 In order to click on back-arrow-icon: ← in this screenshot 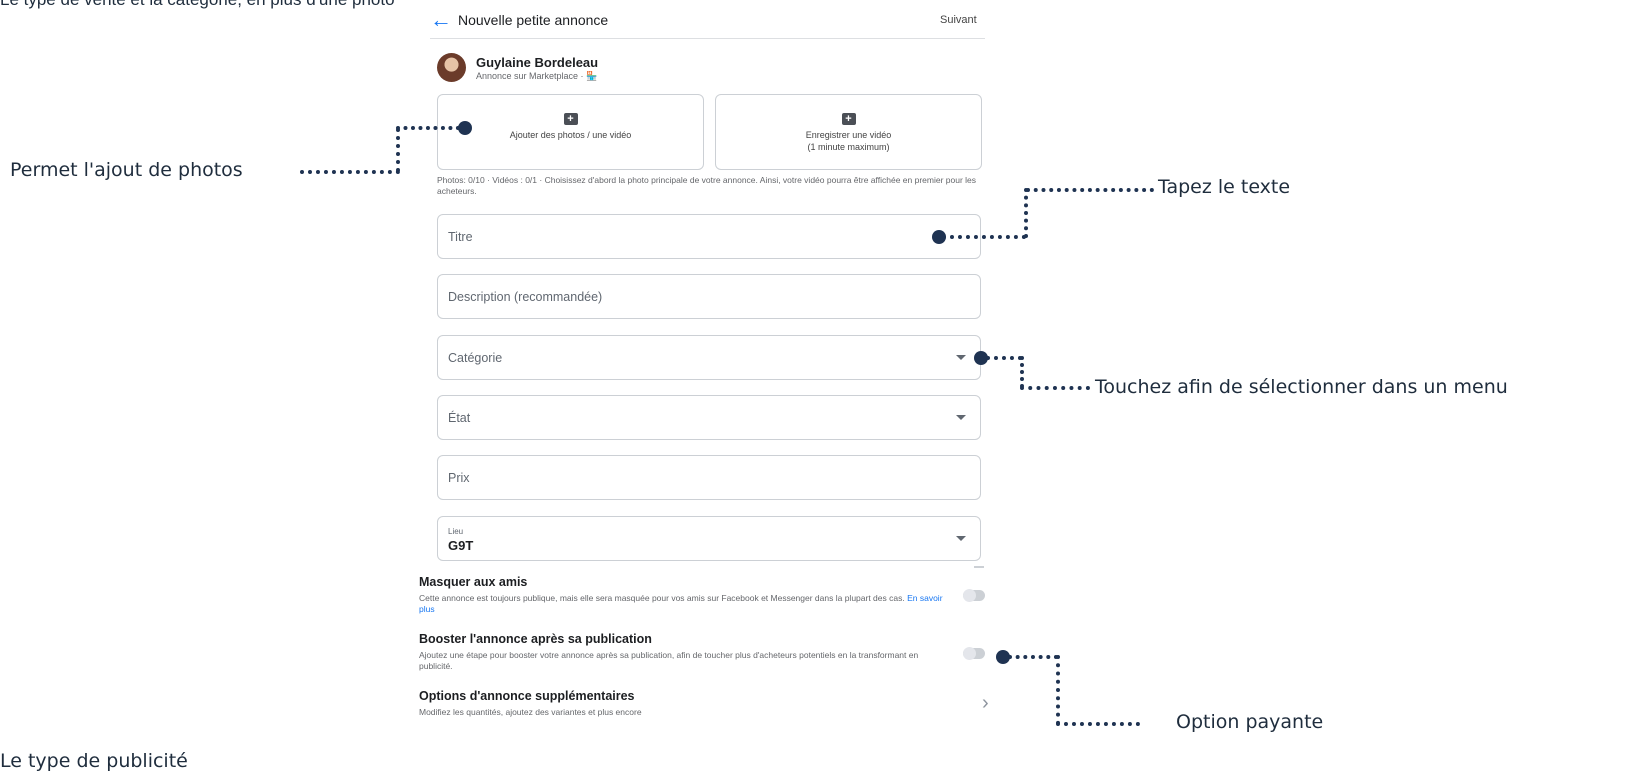, I will do `click(441, 20)`.